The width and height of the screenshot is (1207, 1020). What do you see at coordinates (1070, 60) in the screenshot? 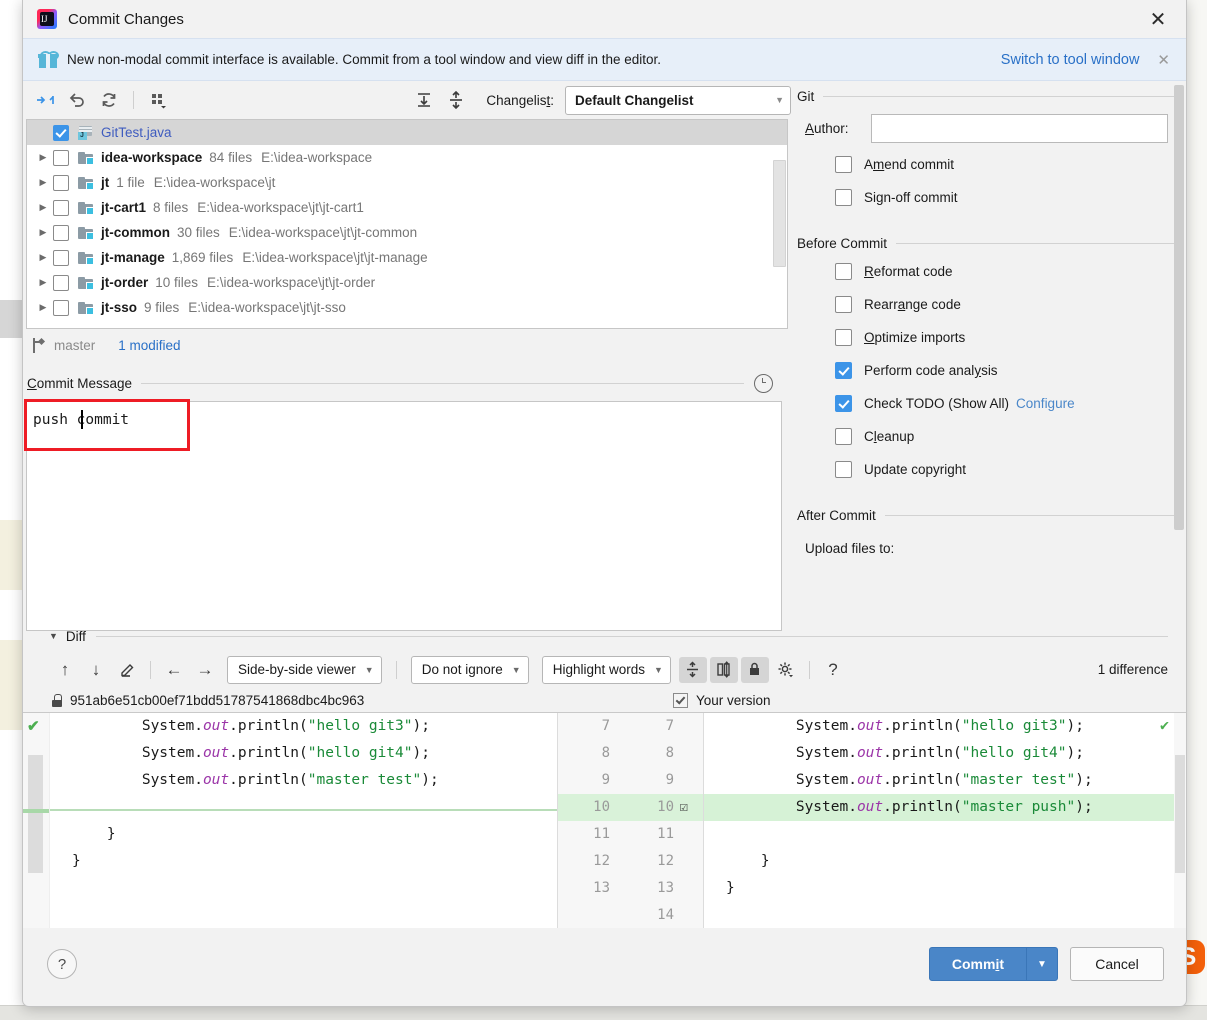
I see `switch-to-tool-window-link: Switch to tool window` at bounding box center [1070, 60].